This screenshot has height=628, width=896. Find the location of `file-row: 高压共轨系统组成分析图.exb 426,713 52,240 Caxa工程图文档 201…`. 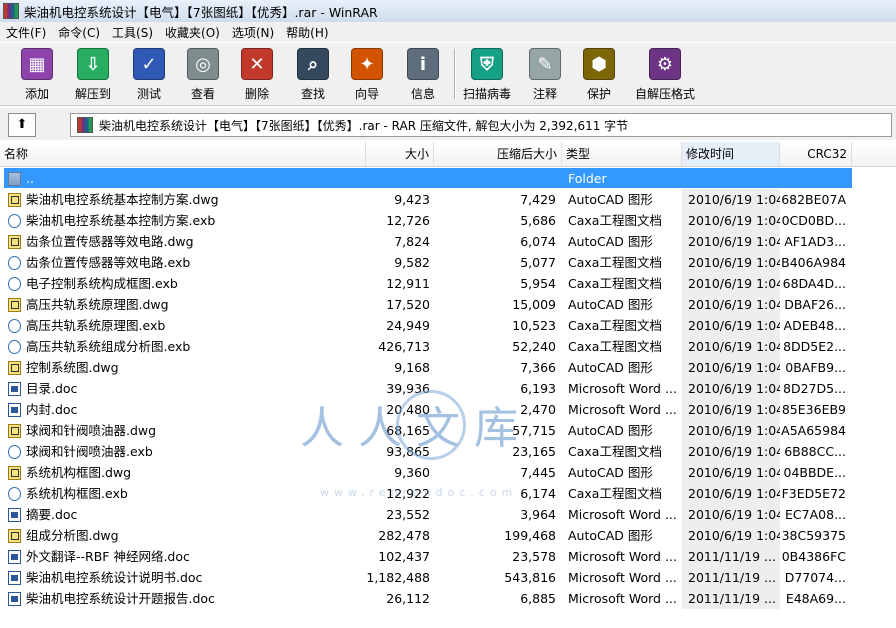

file-row: 高压共轨系统组成分析图.exb 426,713 52,240 Caxa工程图文档 201… is located at coordinates (448, 346).